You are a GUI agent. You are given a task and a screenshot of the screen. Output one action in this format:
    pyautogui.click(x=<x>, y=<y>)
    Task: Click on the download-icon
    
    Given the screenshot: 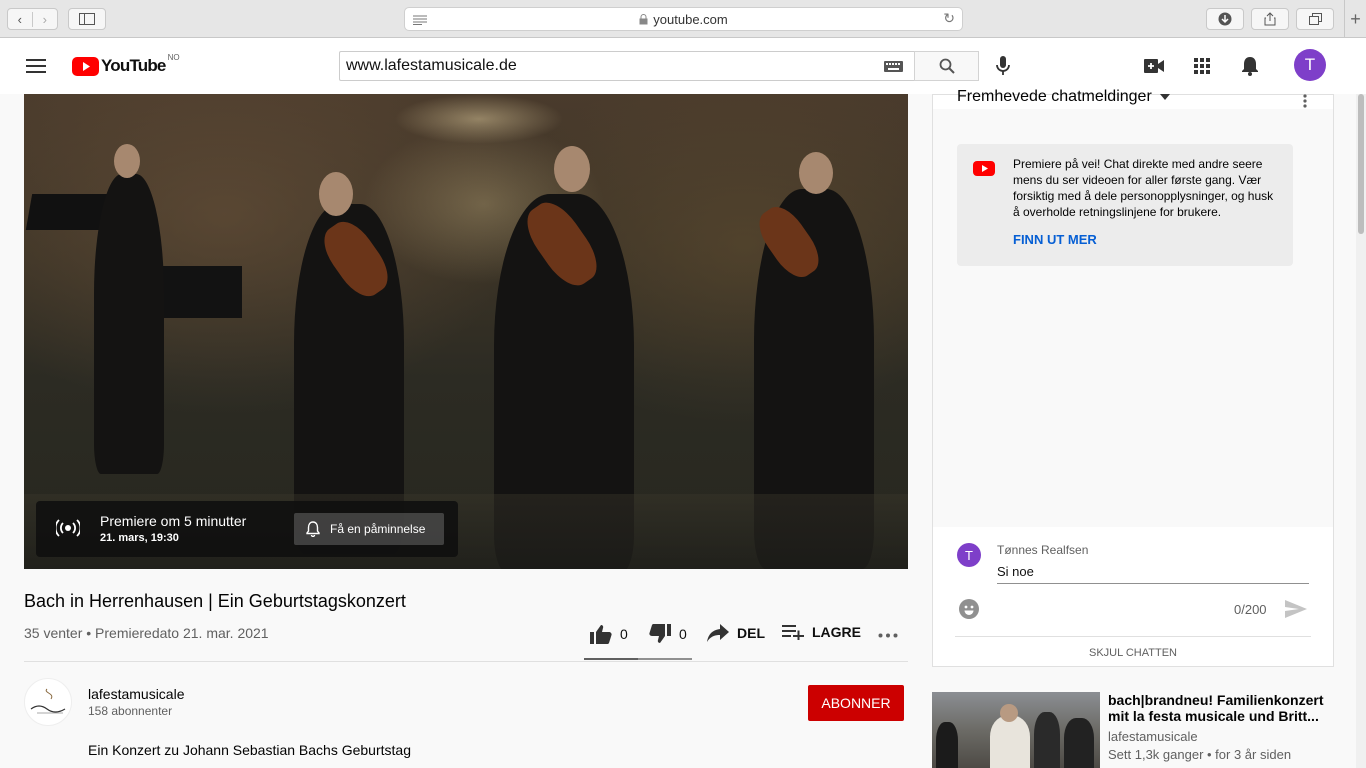 What is the action you would take?
    pyautogui.click(x=1225, y=19)
    